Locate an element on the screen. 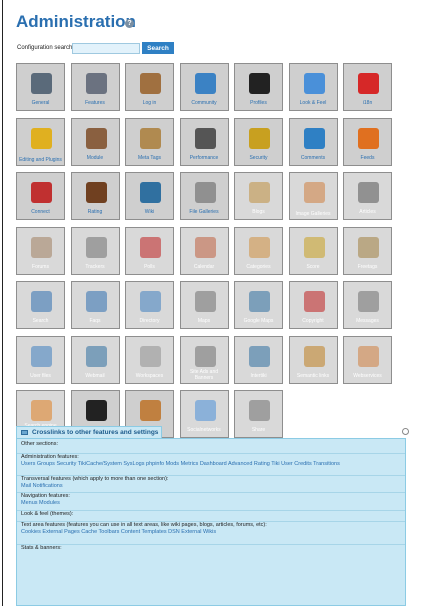 The image size is (425, 606). tile-label: Security is located at coordinates (258, 157).